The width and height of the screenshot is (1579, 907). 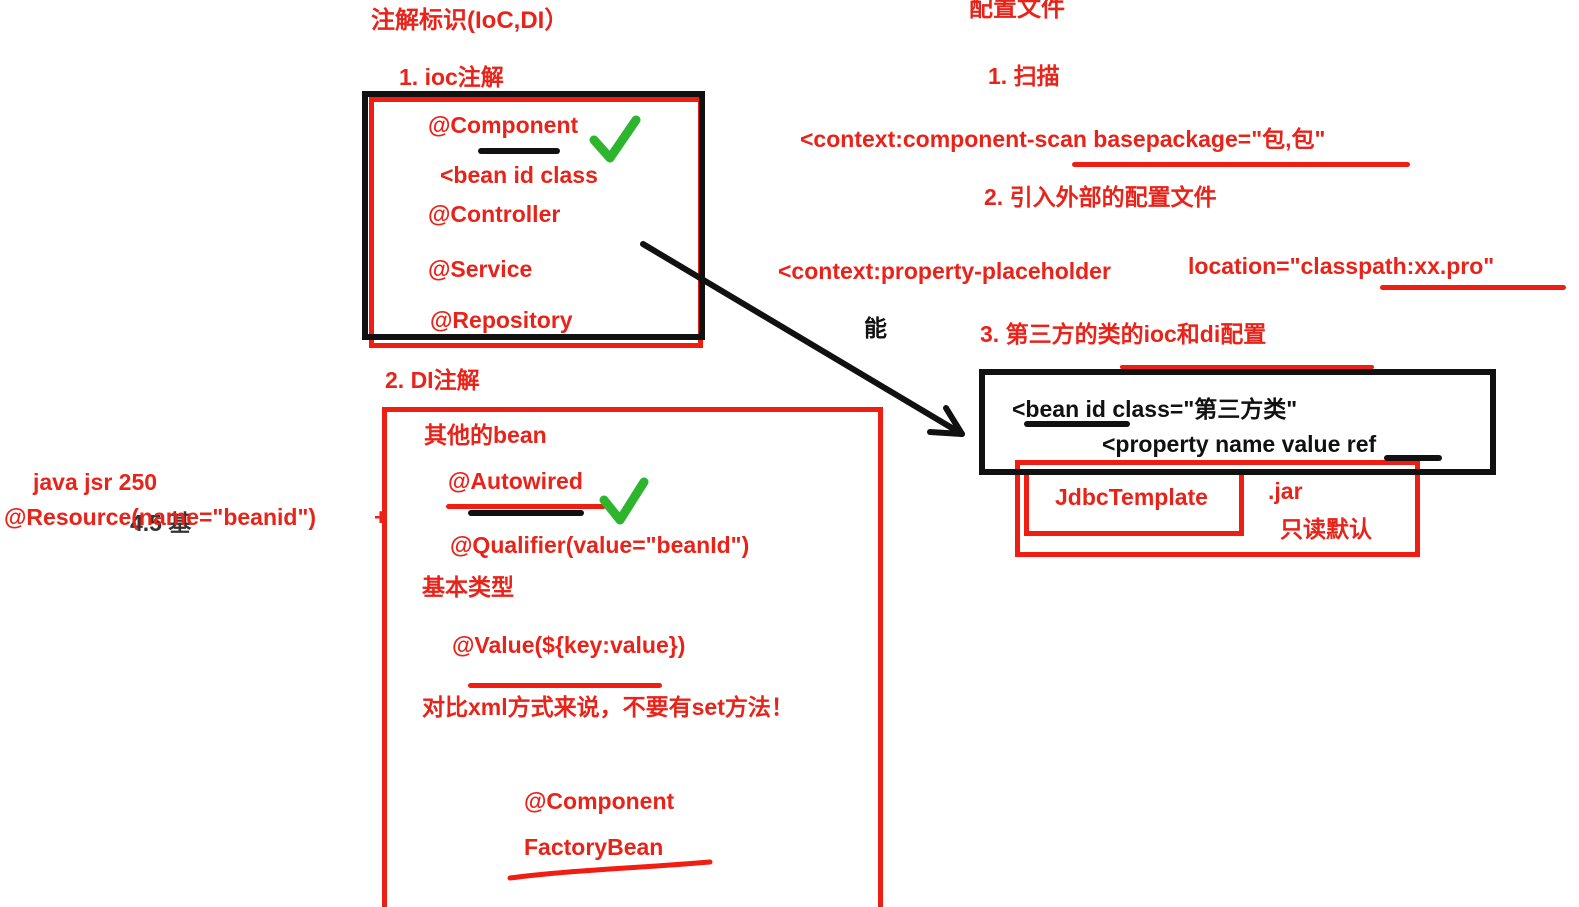 What do you see at coordinates (519, 151) in the screenshot?
I see `component-underline` at bounding box center [519, 151].